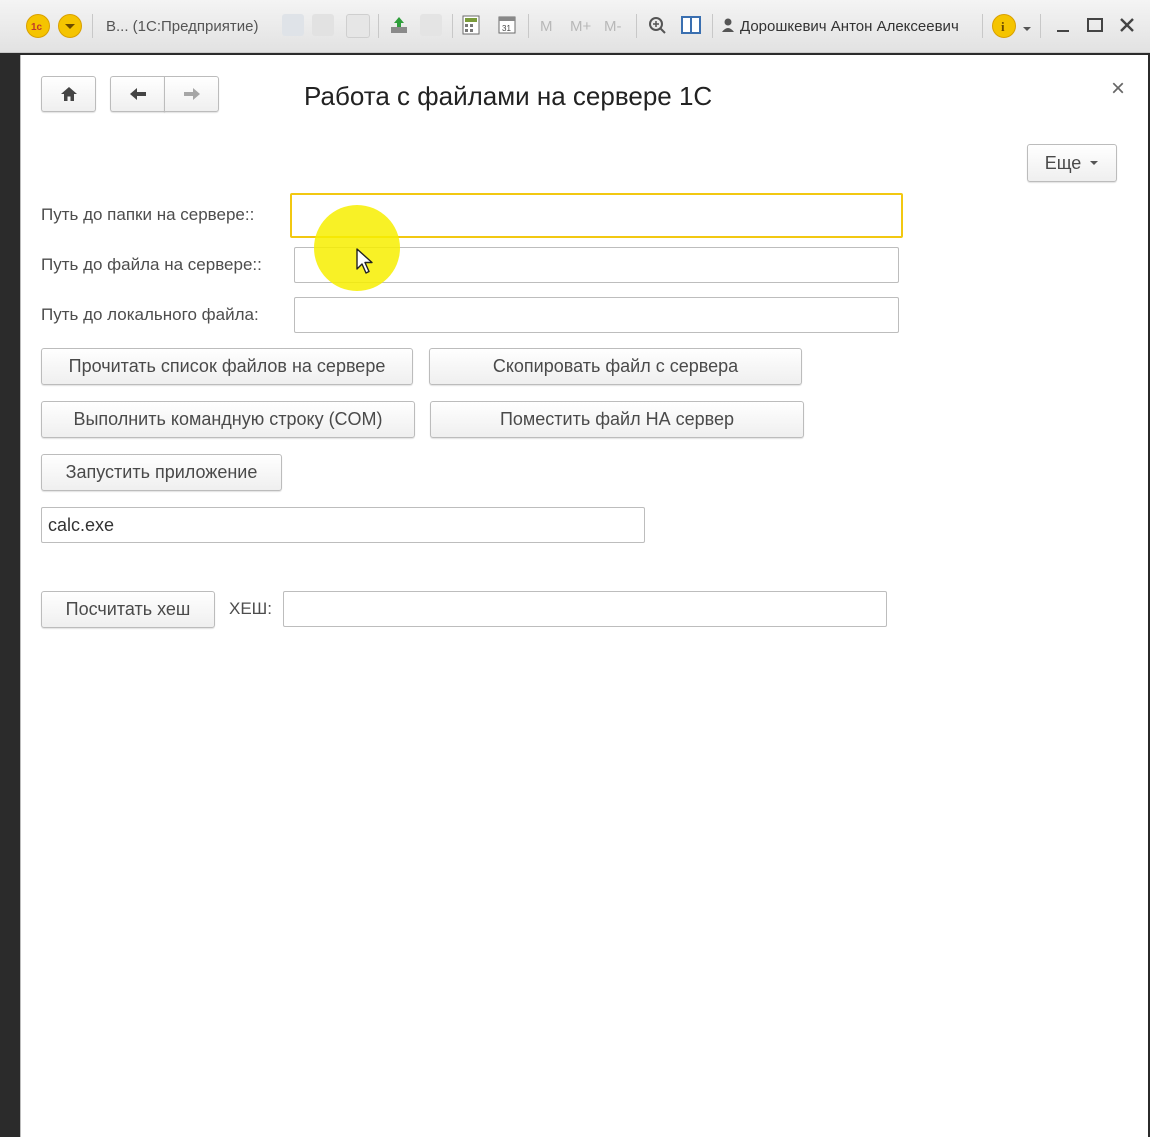 Image resolution: width=1150 pixels, height=1137 pixels. I want to click on more-button-label: Еще, so click(1063, 162).